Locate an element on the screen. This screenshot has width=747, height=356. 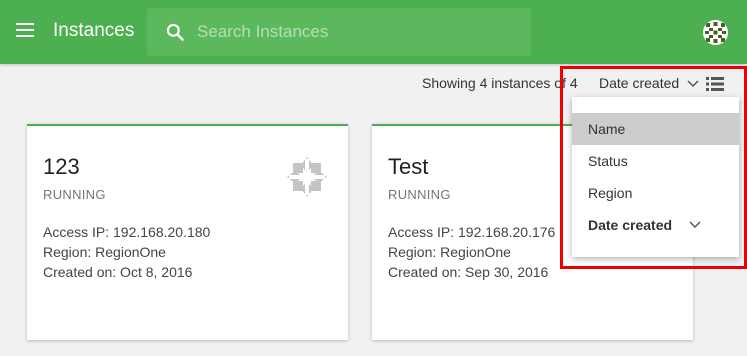
sort-option-status: Status is located at coordinates (655, 161).